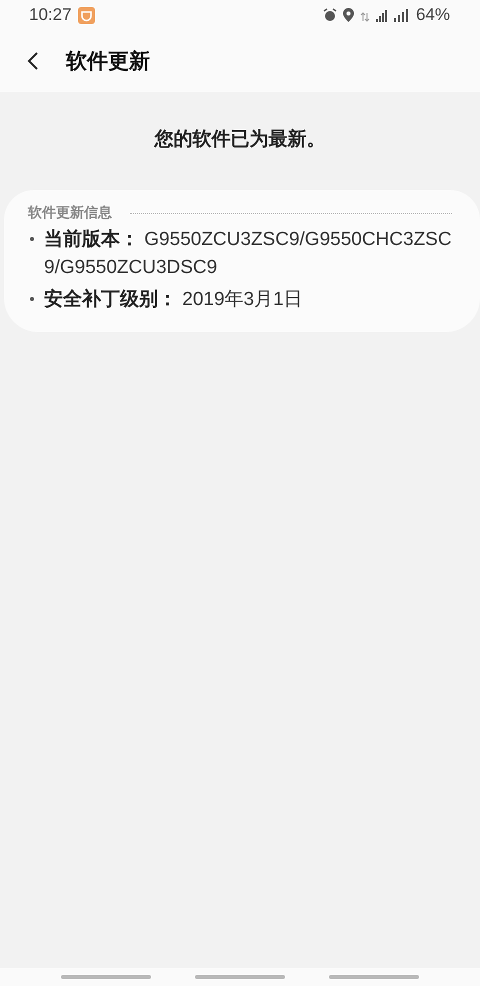  Describe the element at coordinates (70, 213) in the screenshot. I see `card-title: 软件更新信息` at that location.